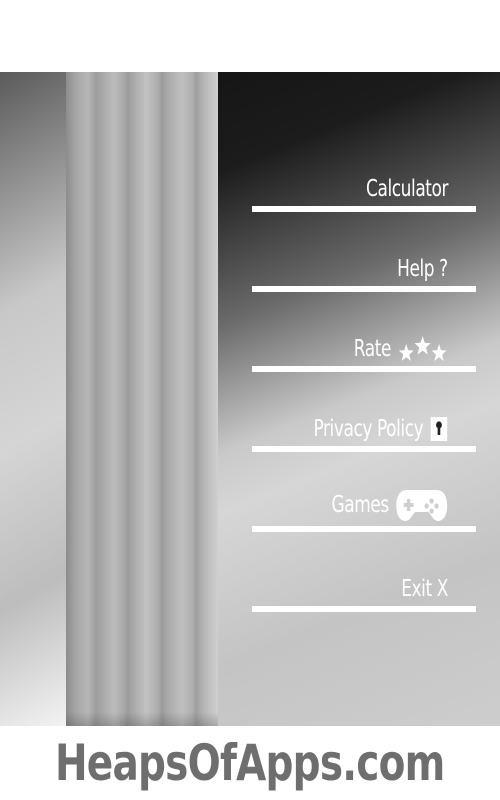 The width and height of the screenshot is (500, 800). Describe the element at coordinates (142, 719) in the screenshot. I see `curtain-shadow` at that location.